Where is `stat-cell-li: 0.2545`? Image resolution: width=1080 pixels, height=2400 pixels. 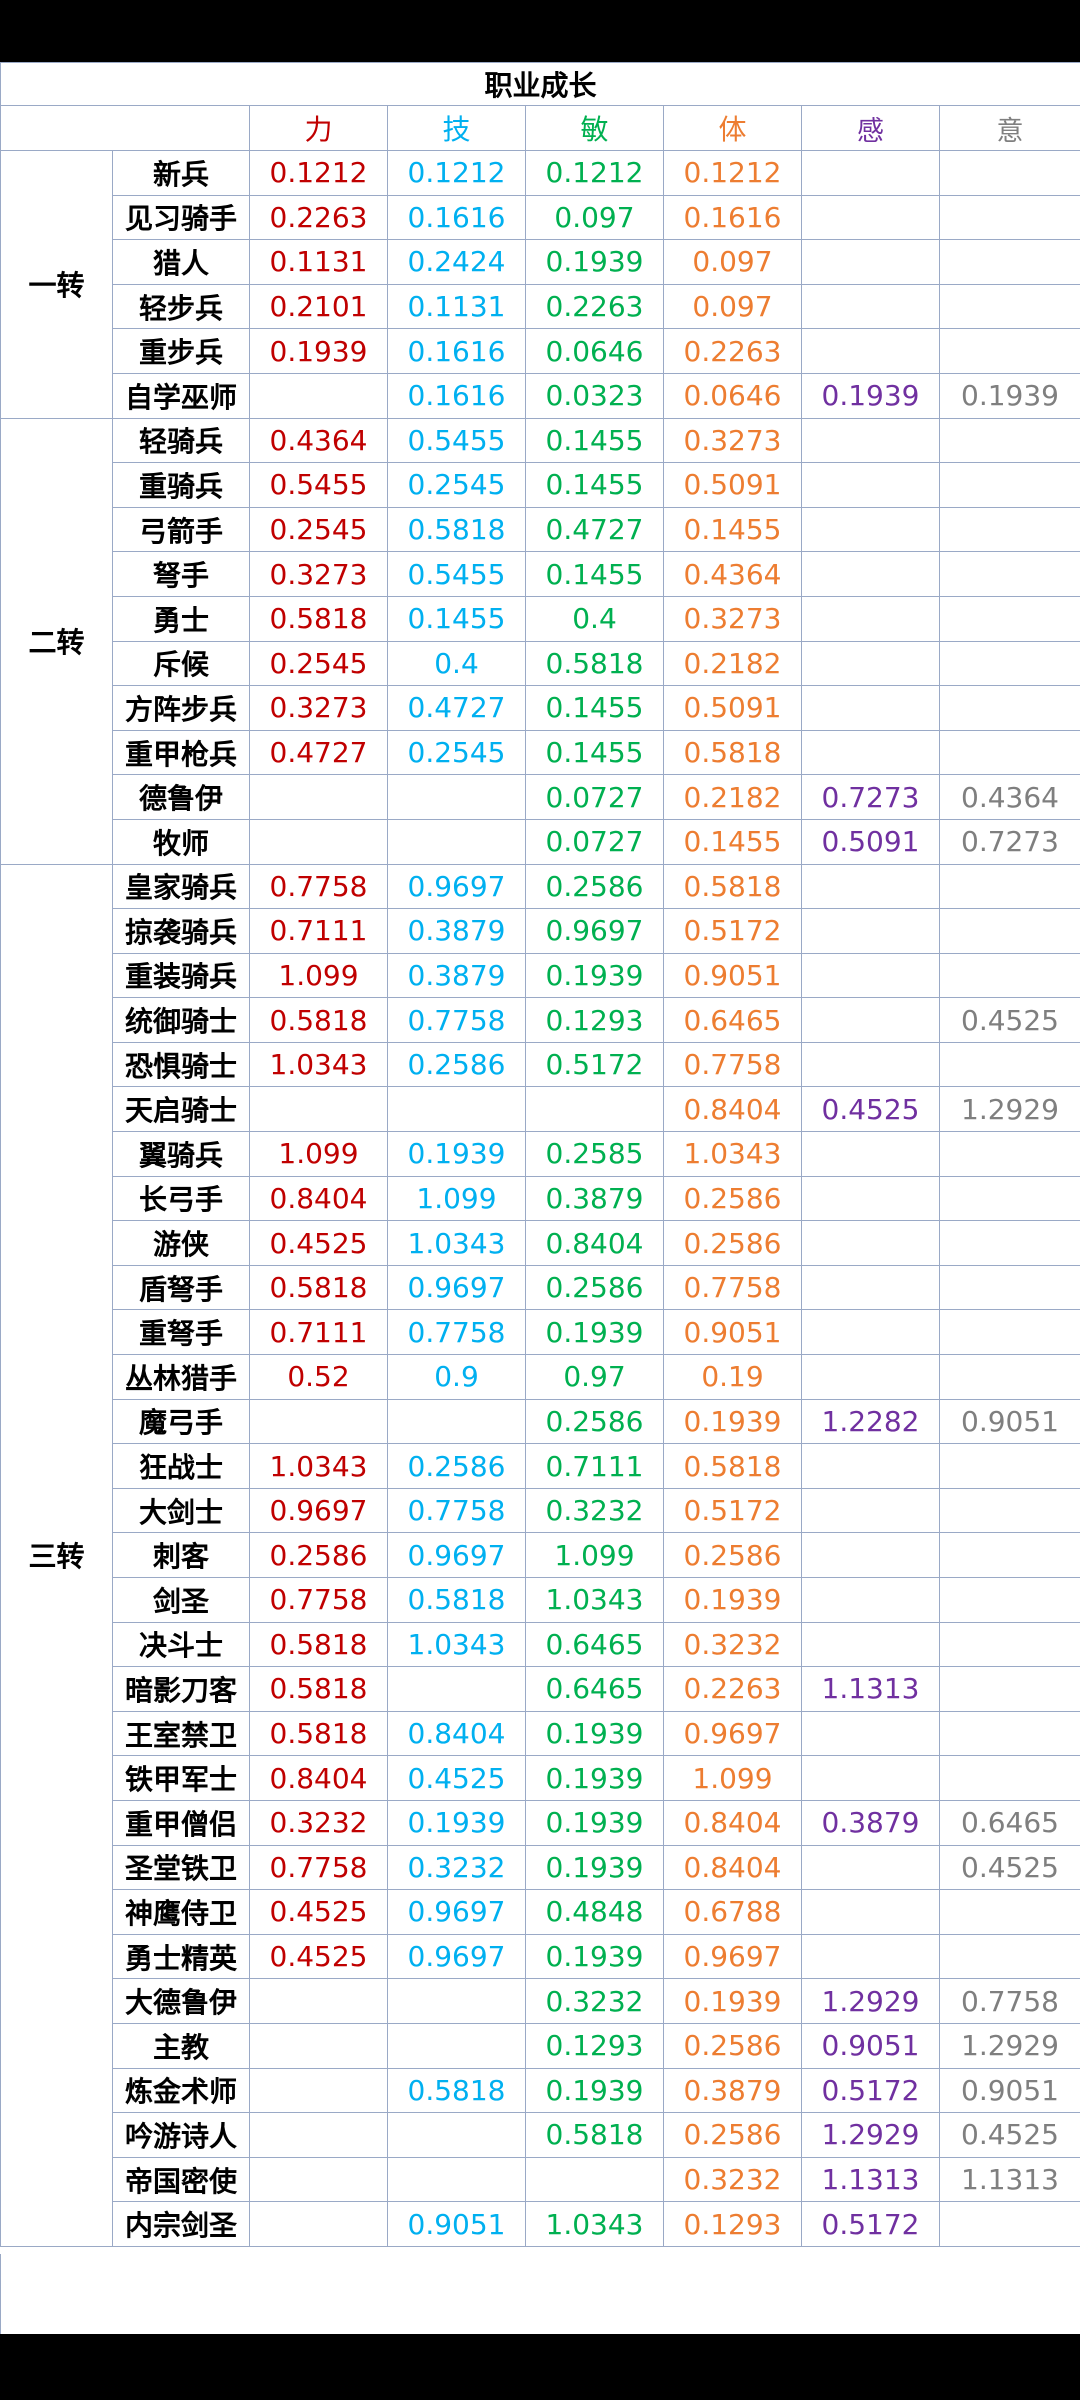
stat-cell-li: 0.2545 is located at coordinates (318, 529).